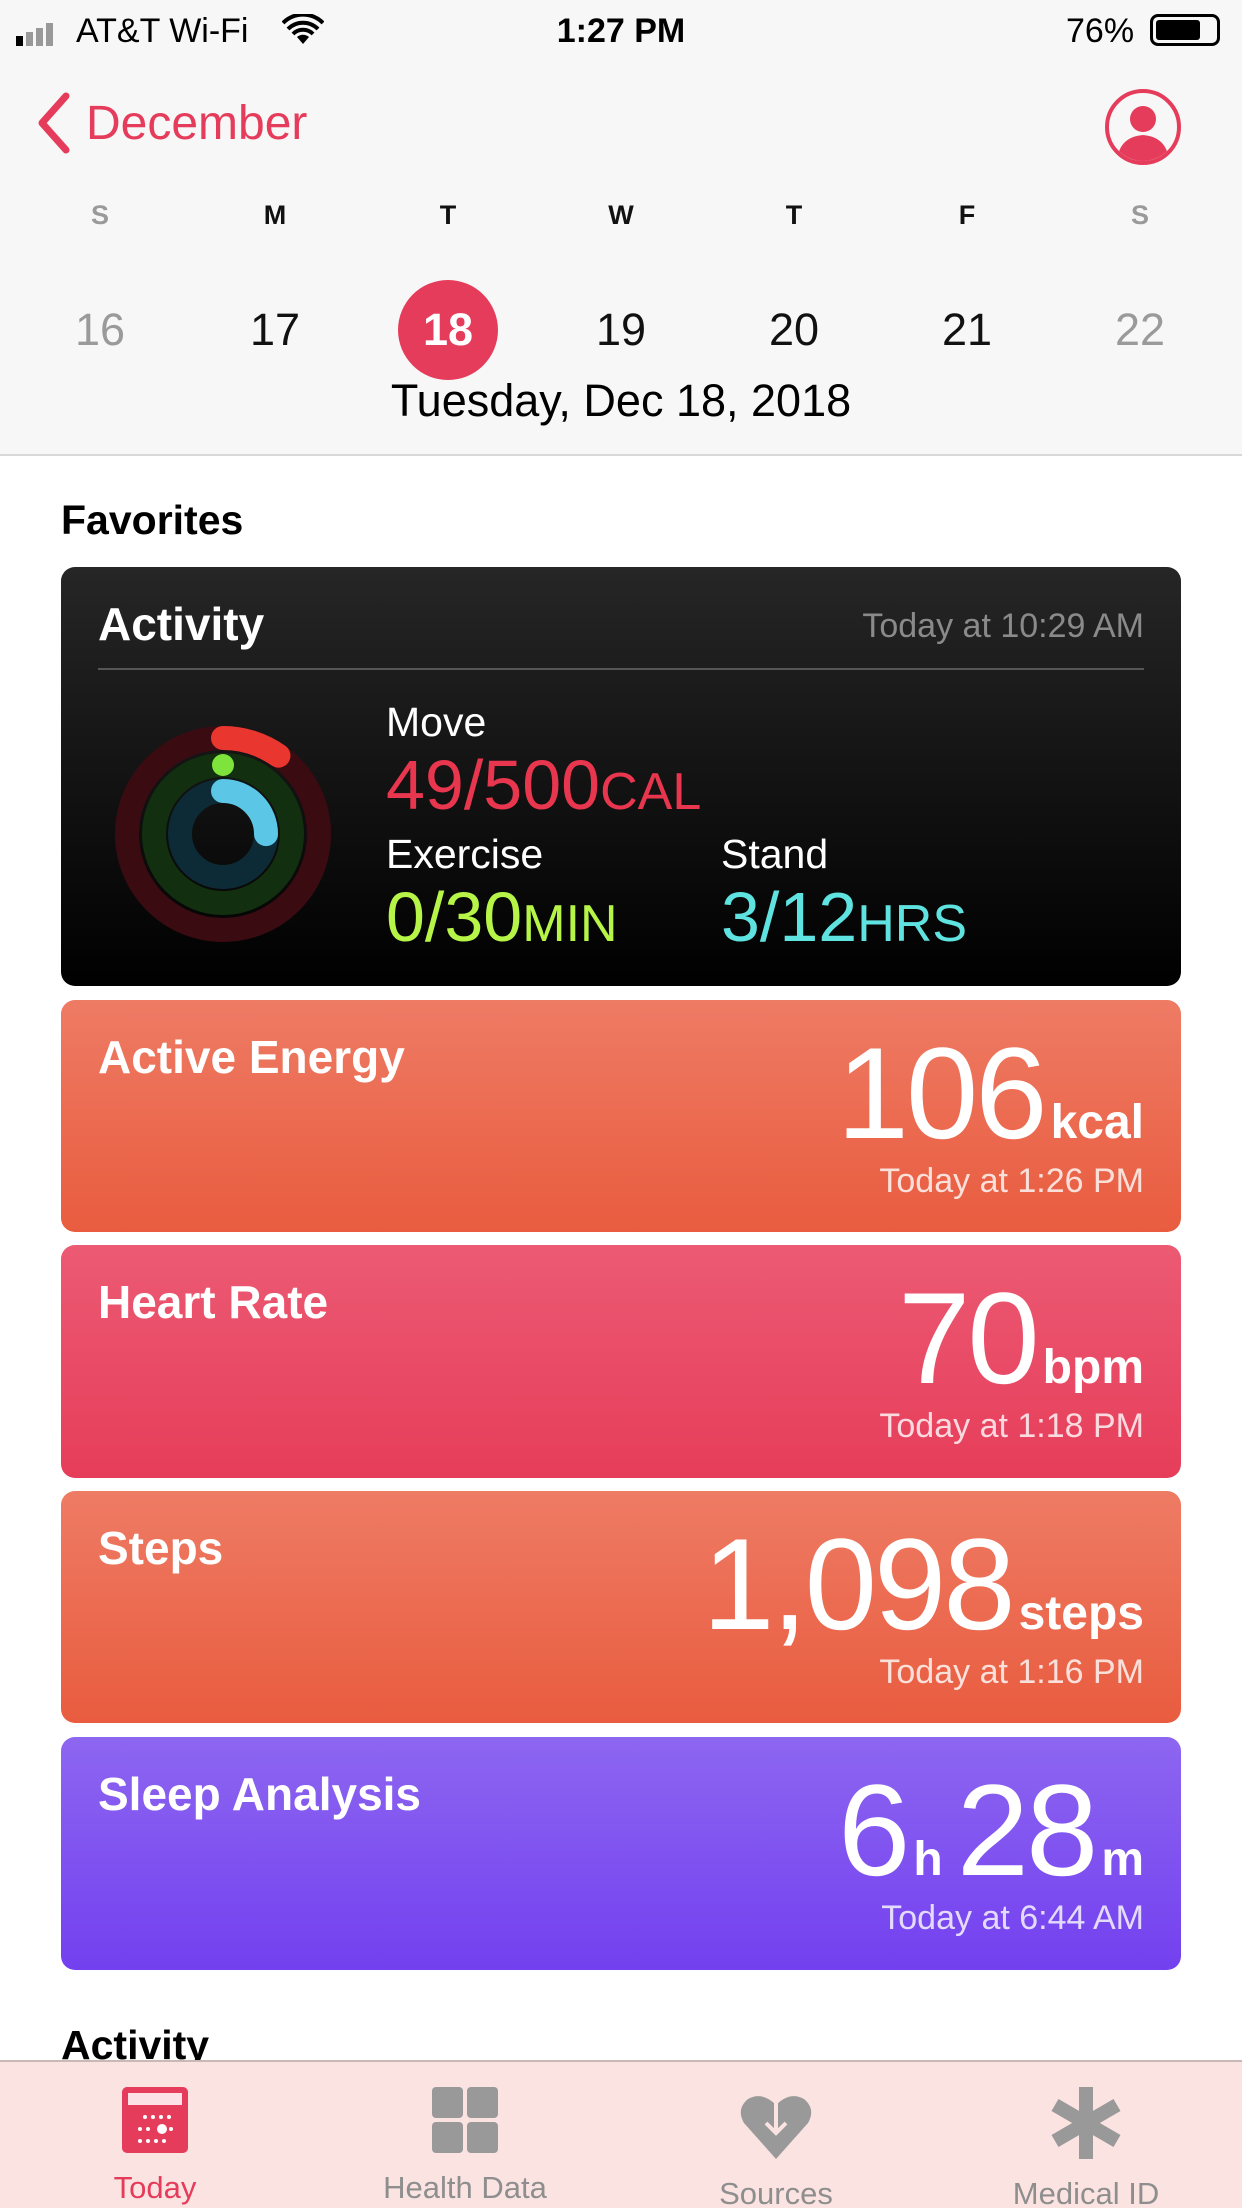 This screenshot has height=2212, width=1242. What do you see at coordinates (436, 722) in the screenshot?
I see `move-label: Move` at bounding box center [436, 722].